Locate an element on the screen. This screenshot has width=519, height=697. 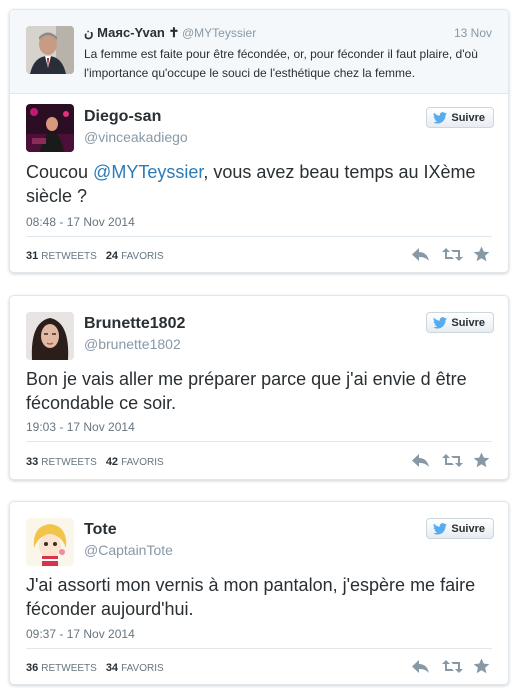
author-handle: @vinceakadiego is located at coordinates (136, 137).